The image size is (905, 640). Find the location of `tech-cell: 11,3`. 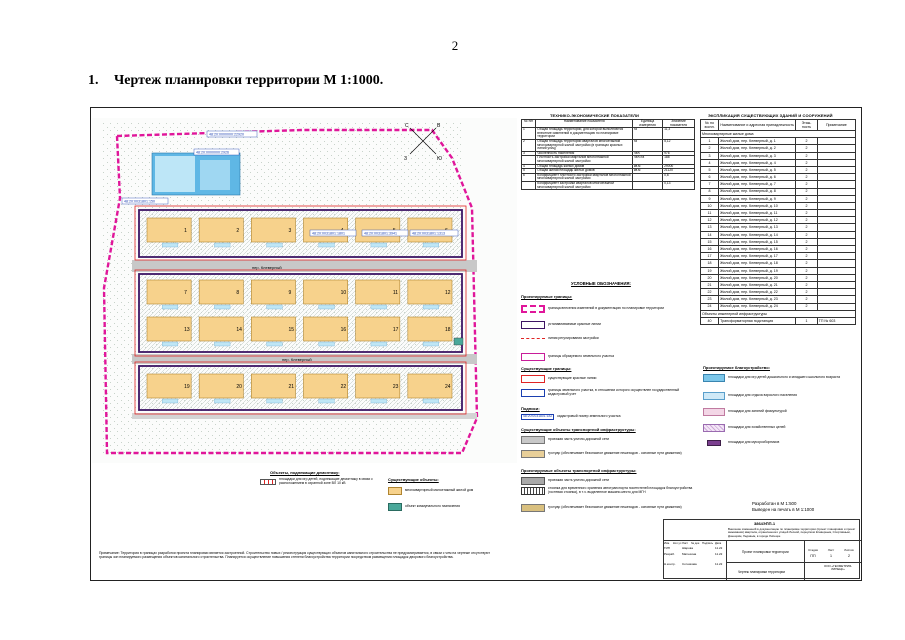

tech-cell: 11,3 is located at coordinates (678, 133).